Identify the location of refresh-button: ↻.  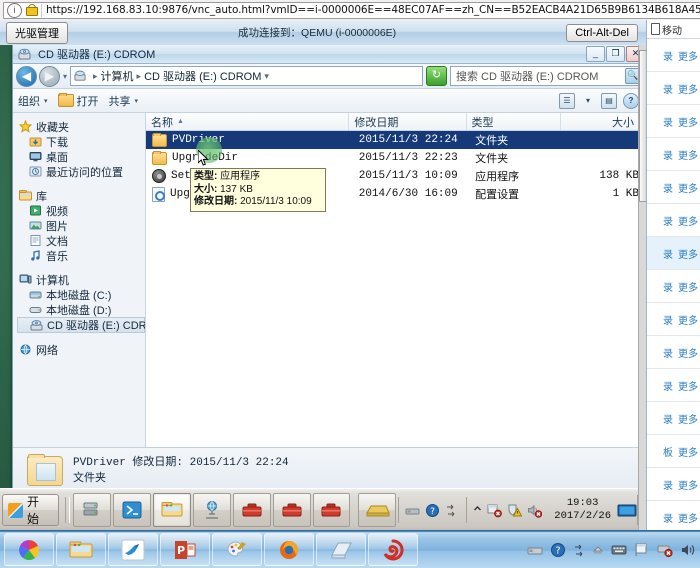
(436, 76).